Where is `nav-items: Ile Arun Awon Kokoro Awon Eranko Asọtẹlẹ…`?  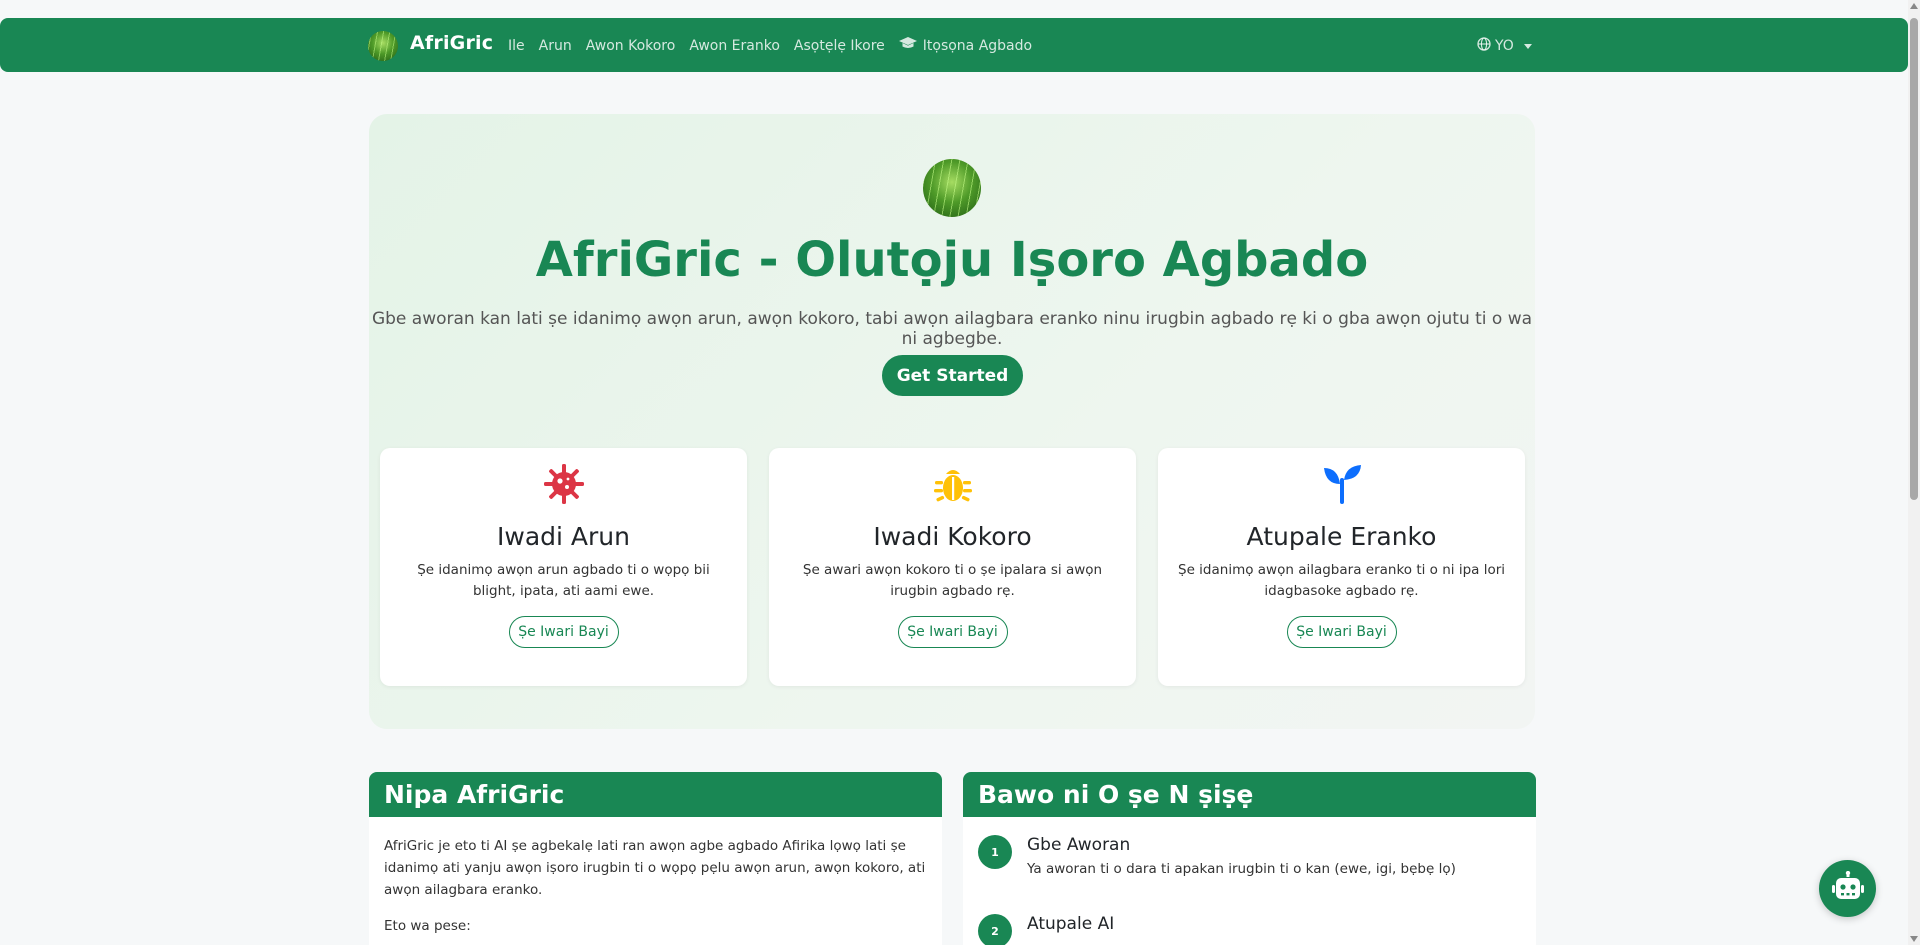 nav-items: Ile Arun Awon Kokoro Awon Eranko Asọtẹlẹ… is located at coordinates (777, 45).